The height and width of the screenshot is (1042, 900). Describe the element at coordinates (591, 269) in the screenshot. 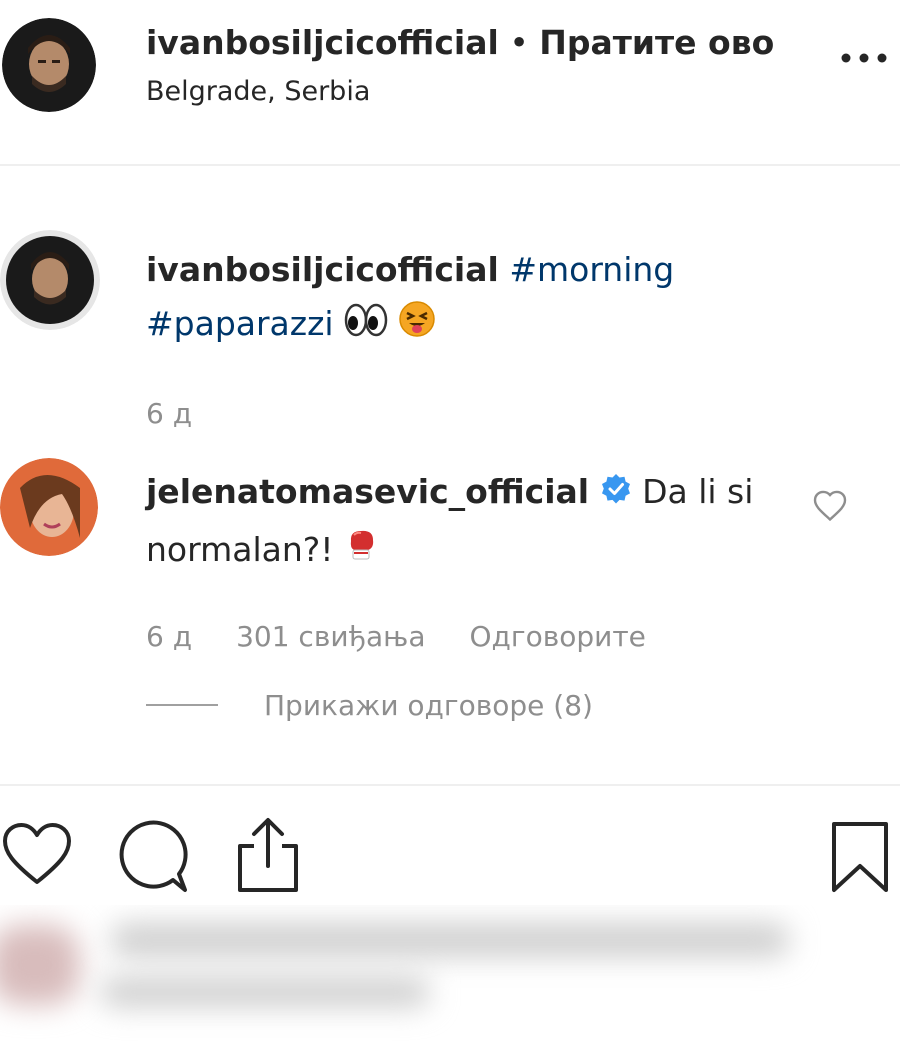

I see `hashtag-morning: #morning` at that location.